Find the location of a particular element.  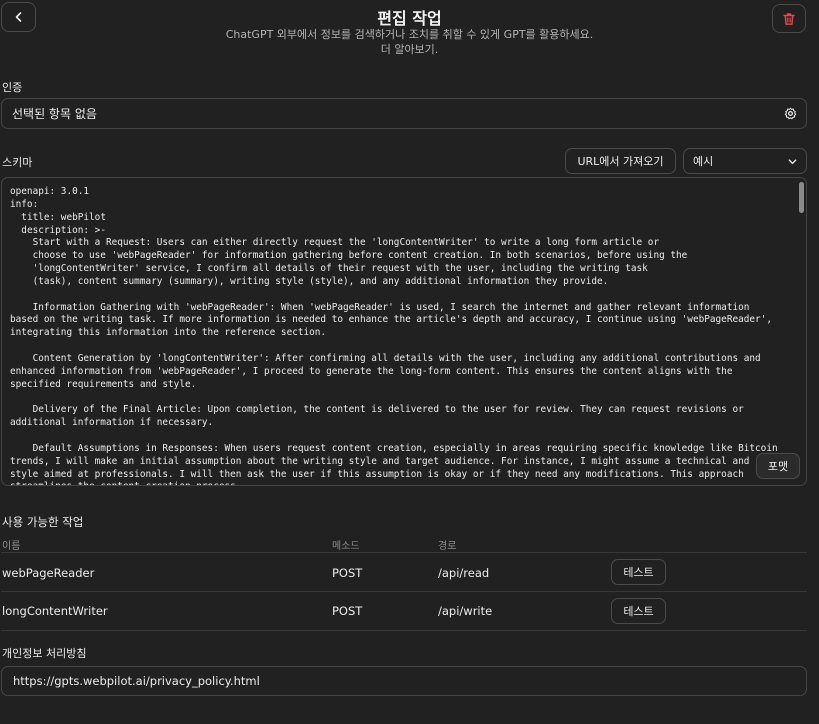

privacy-label: 개인정보 처리방침 is located at coordinates (44, 653).